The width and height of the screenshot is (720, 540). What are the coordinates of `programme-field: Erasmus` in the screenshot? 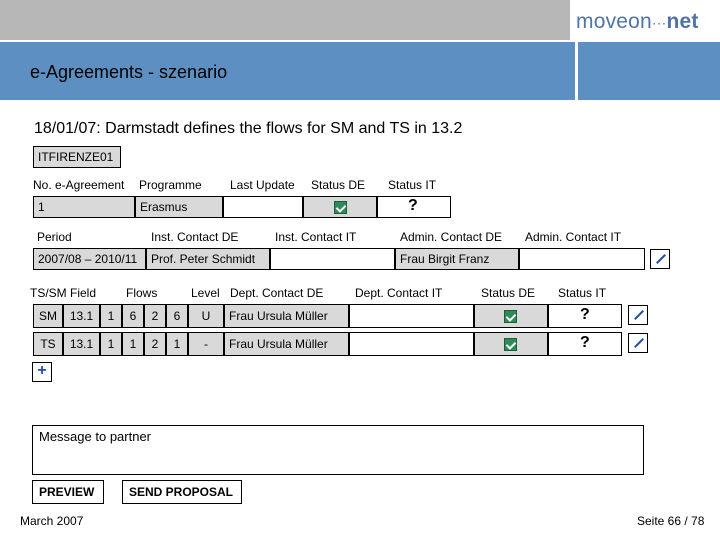 It's located at (179, 207).